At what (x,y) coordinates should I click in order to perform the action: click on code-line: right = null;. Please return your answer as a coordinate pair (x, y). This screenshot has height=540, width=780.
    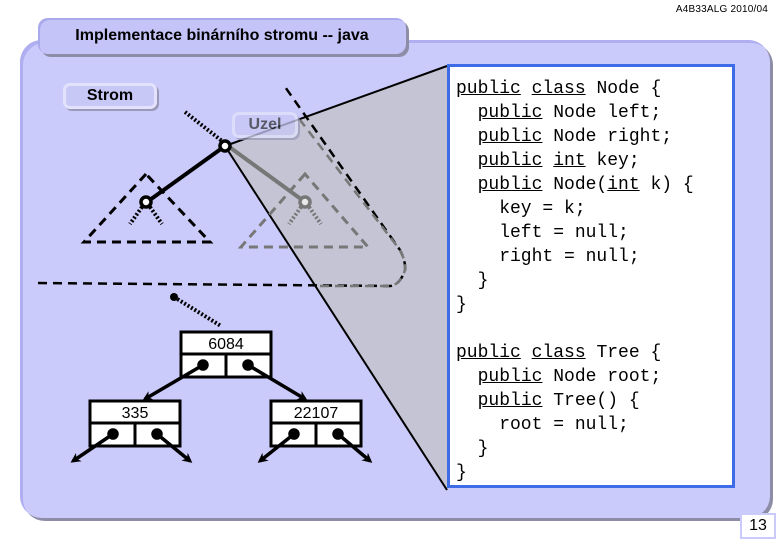
    Looking at the image, I should click on (548, 257).